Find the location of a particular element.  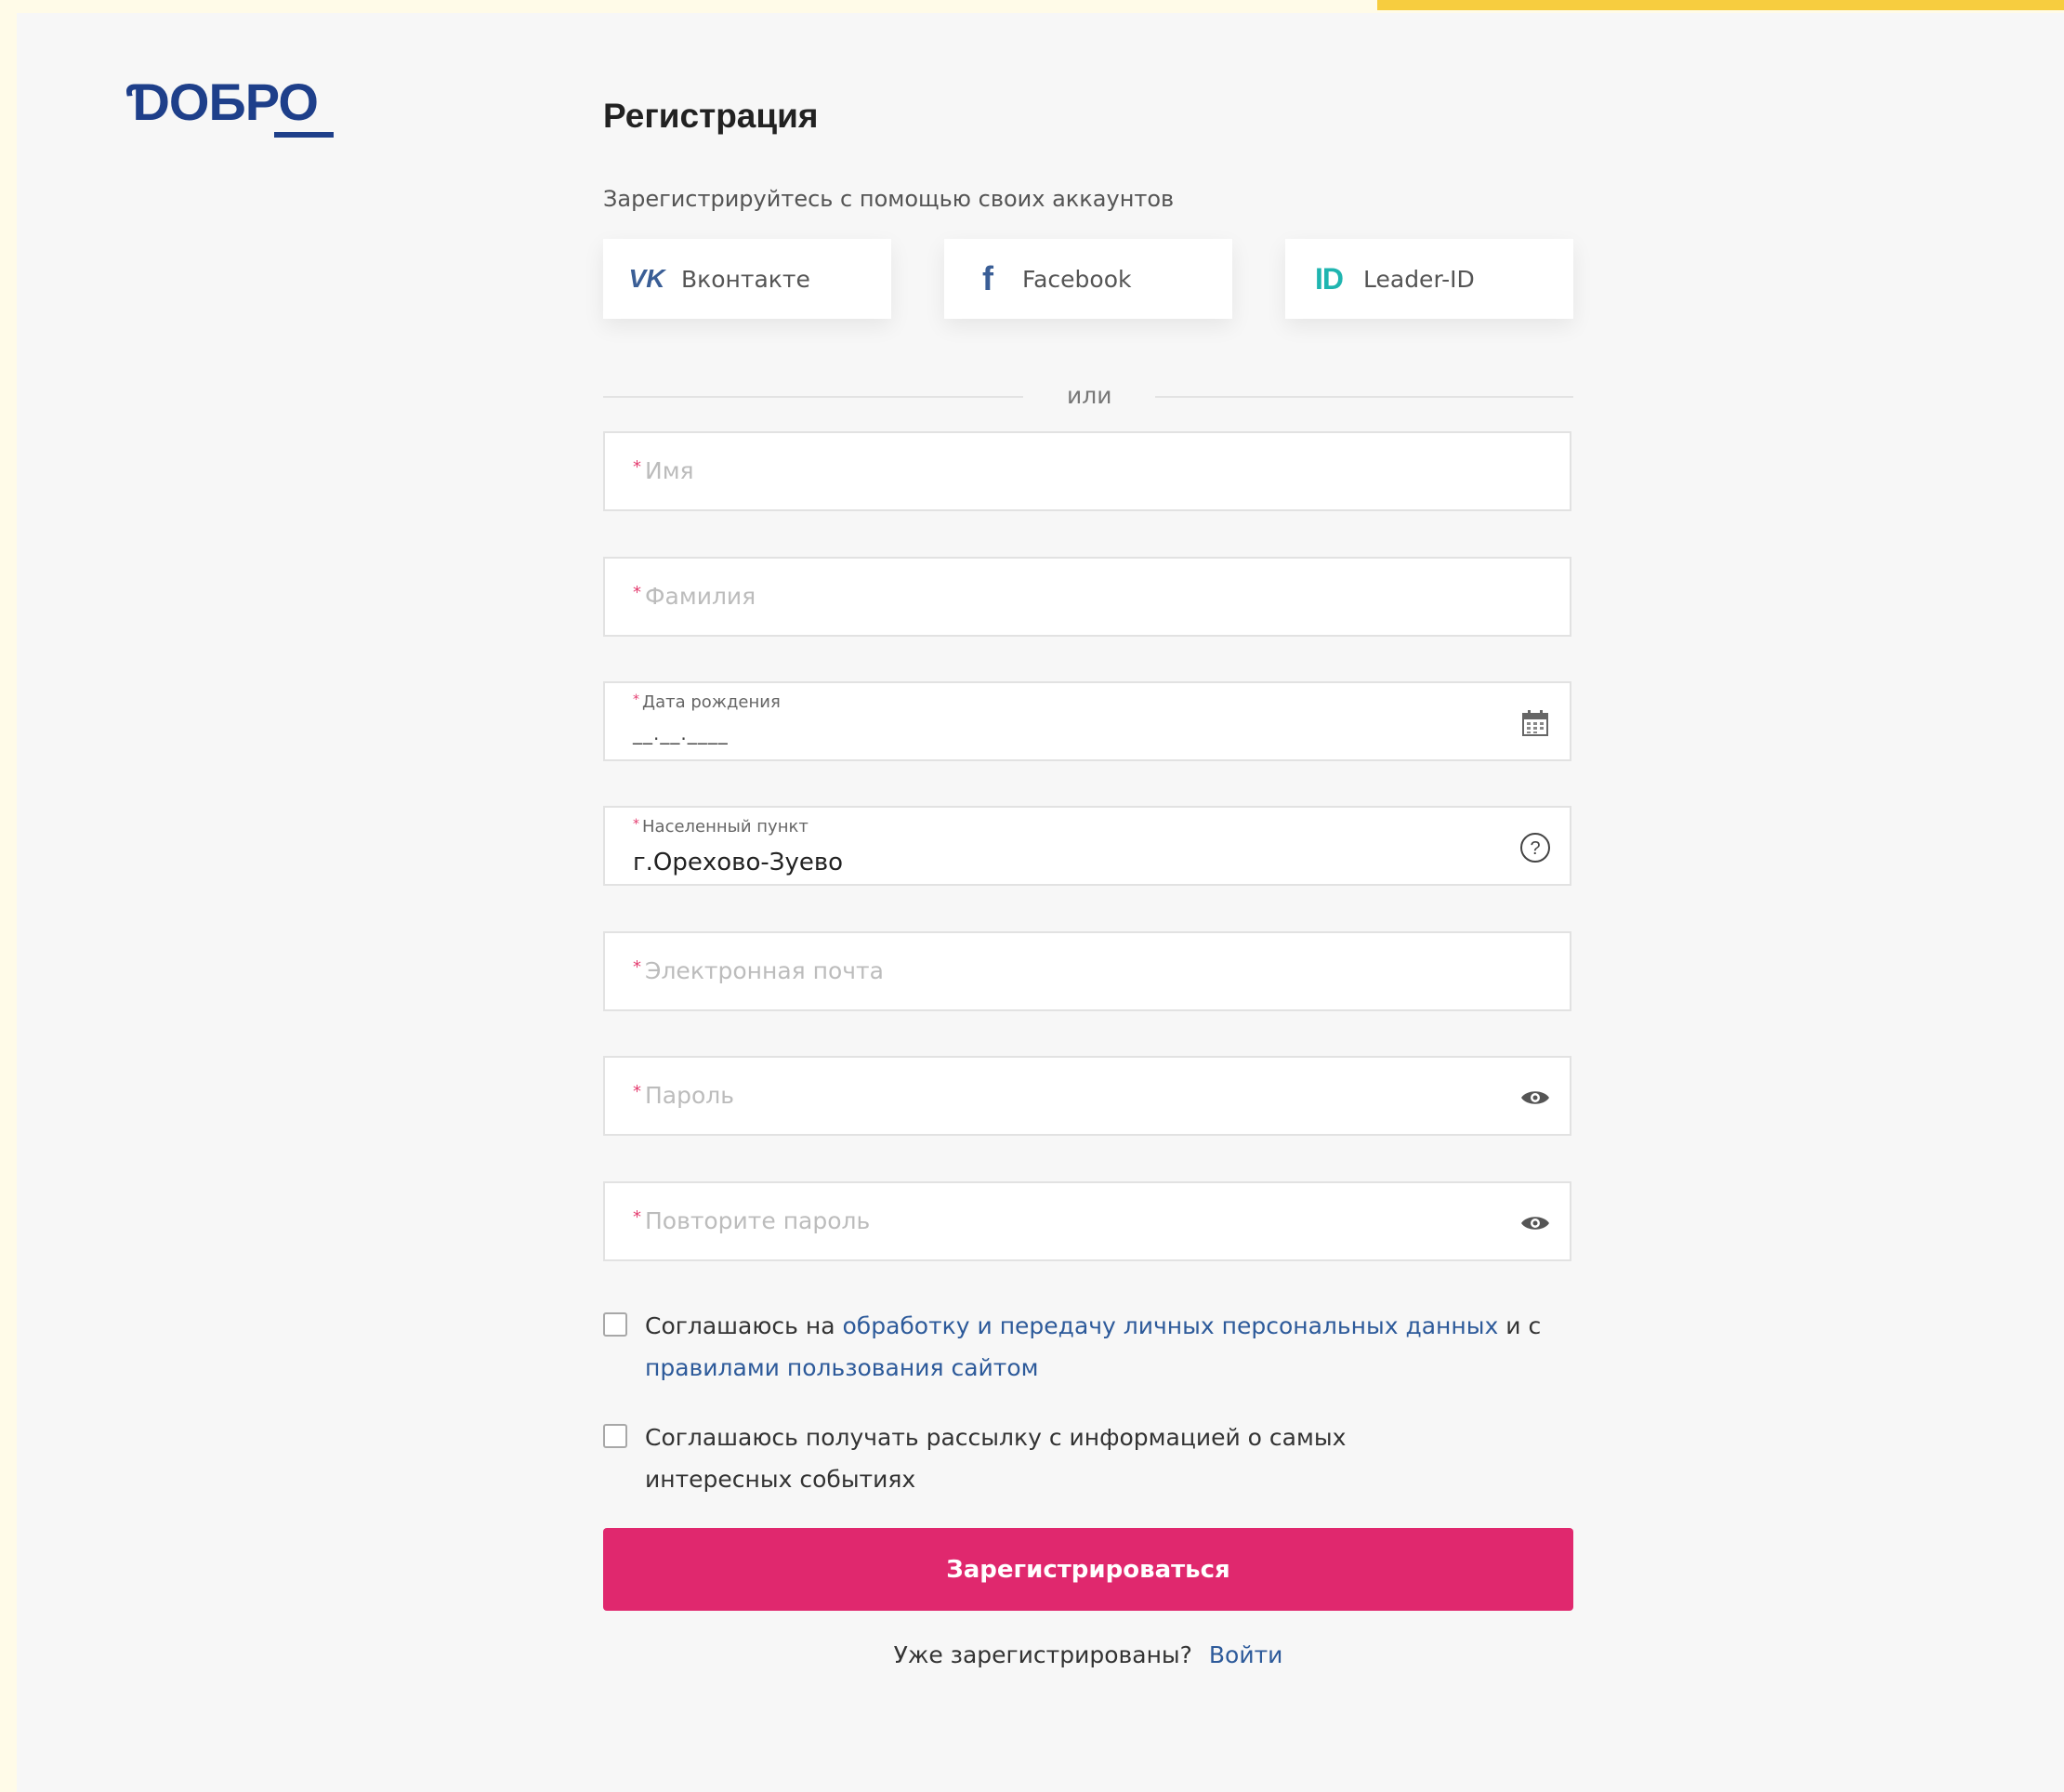

already-registered-text: Уже зарегистрированы? is located at coordinates (1042, 1655).